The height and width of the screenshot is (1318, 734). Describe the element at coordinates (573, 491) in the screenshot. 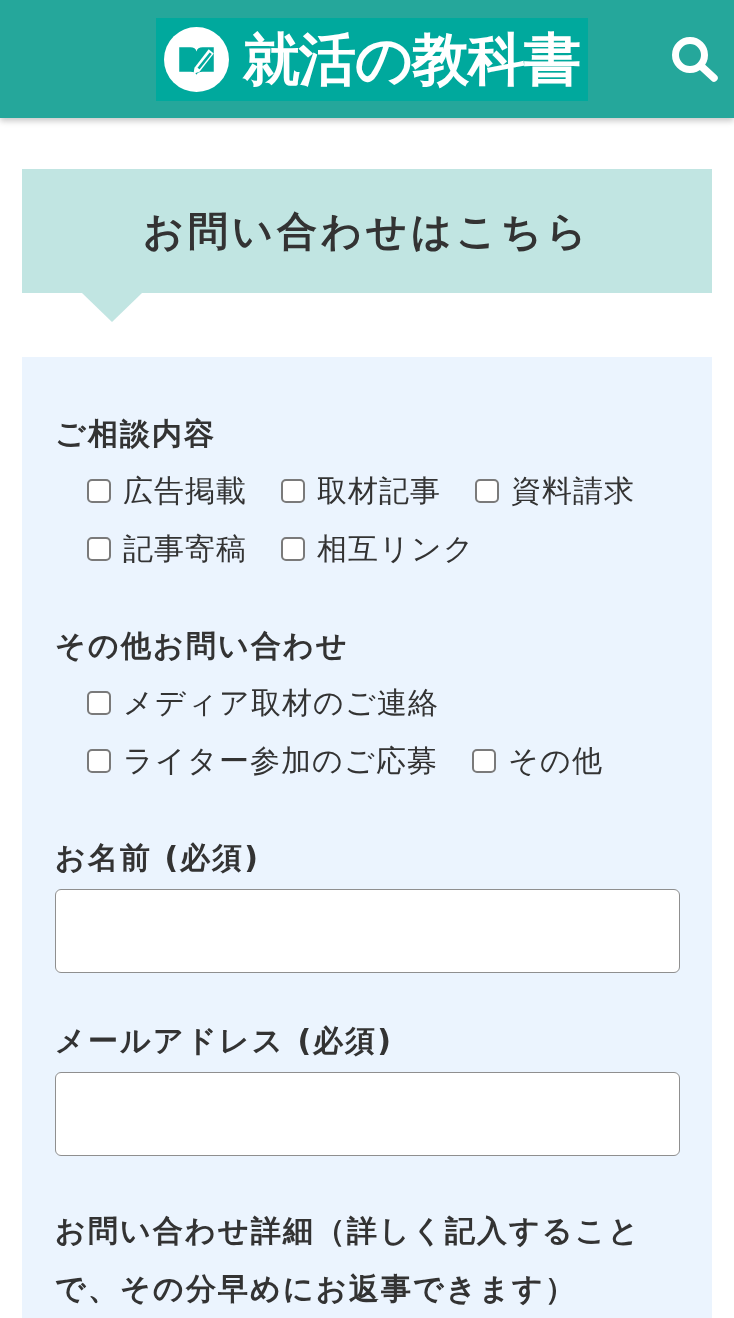

I see `checkbox-label: 資料請求` at that location.